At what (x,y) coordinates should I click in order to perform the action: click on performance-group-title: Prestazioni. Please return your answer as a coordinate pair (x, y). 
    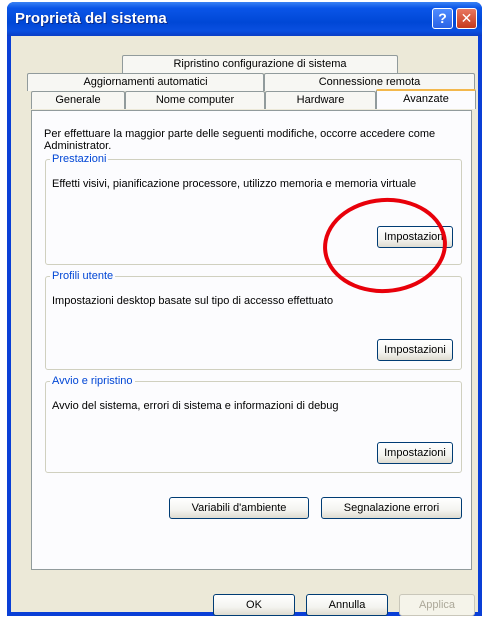
    Looking at the image, I should click on (79, 159).